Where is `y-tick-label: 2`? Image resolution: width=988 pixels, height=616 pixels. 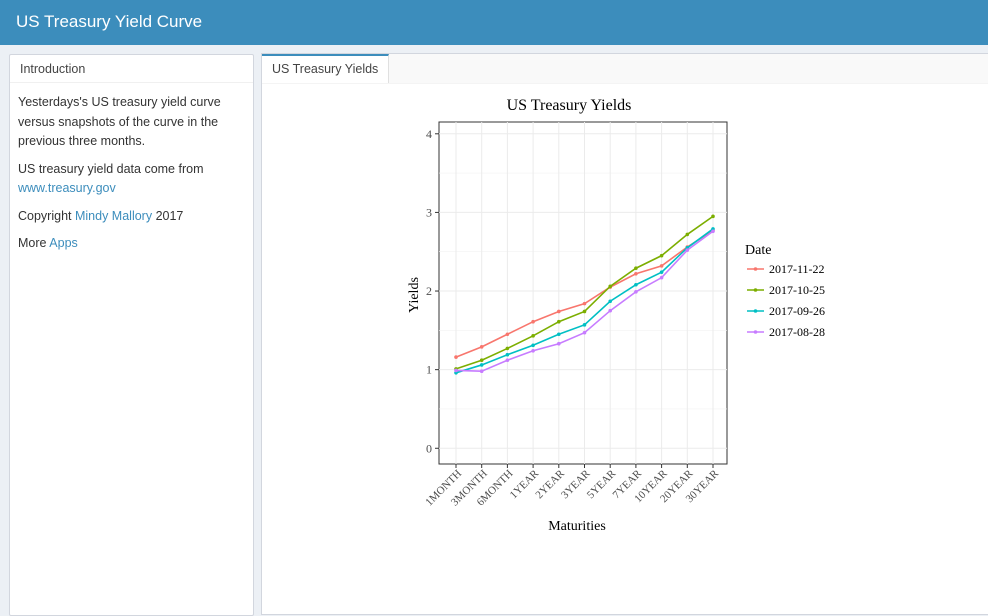 y-tick-label: 2 is located at coordinates (429, 291).